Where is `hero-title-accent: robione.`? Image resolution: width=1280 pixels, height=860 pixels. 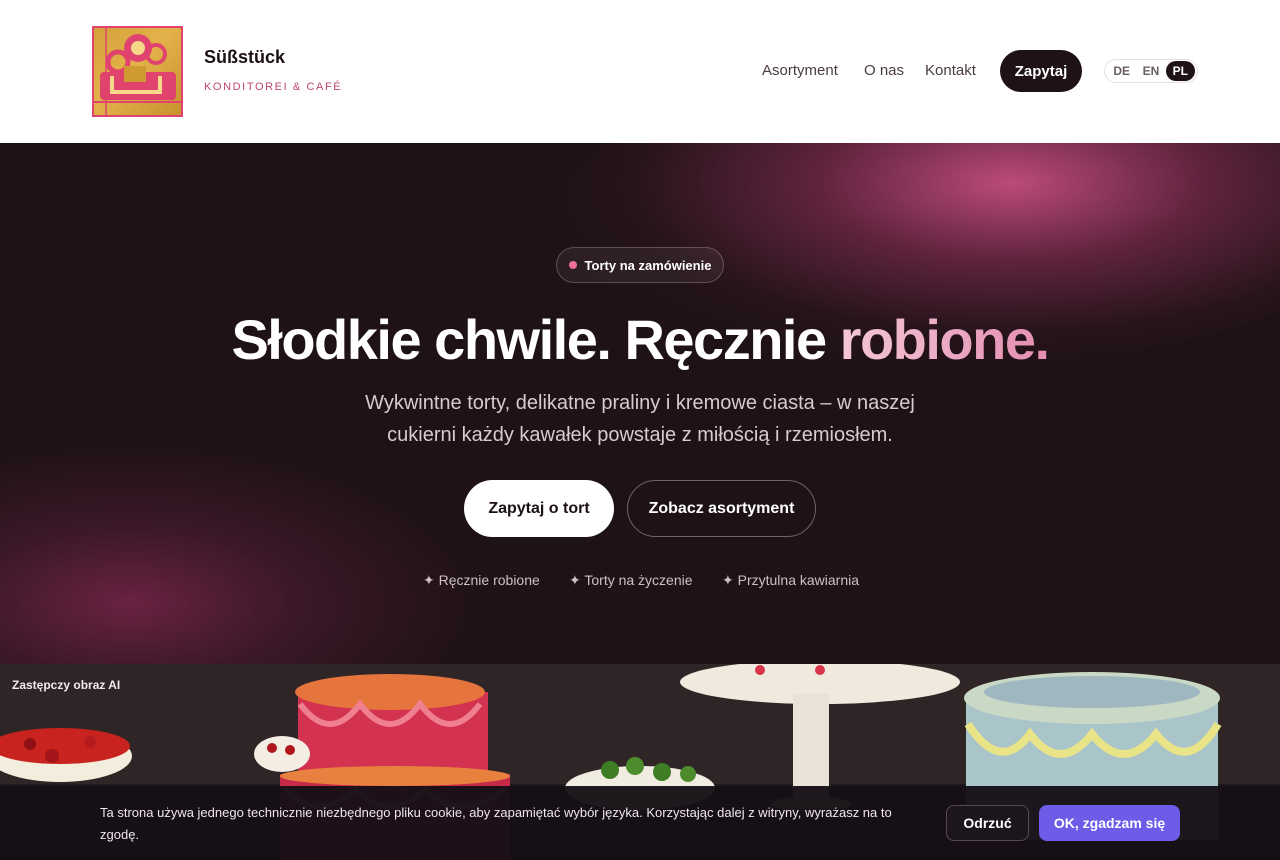
hero-title-accent: robione. is located at coordinates (944, 339).